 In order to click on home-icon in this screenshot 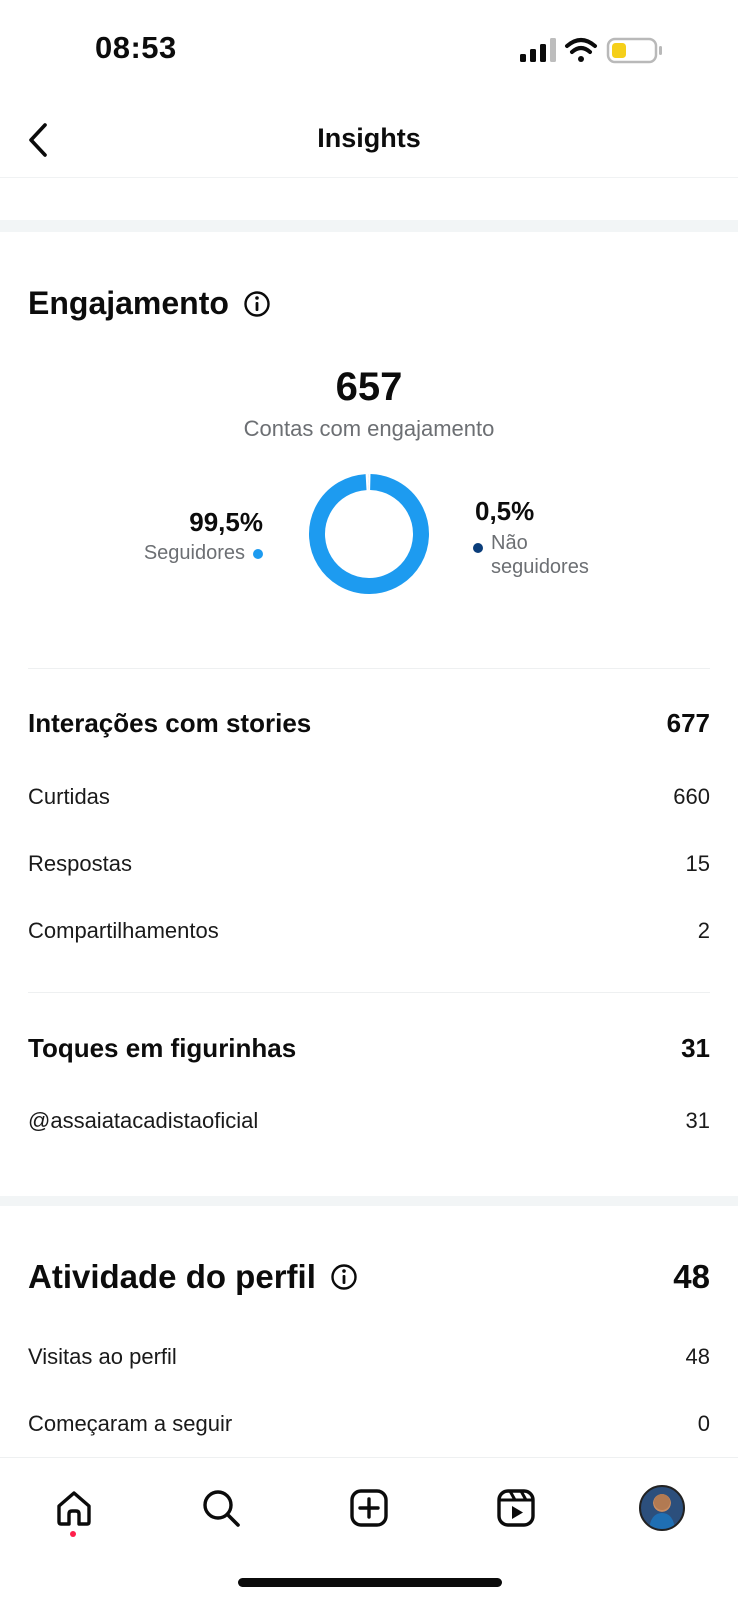, I will do `click(74, 1508)`.